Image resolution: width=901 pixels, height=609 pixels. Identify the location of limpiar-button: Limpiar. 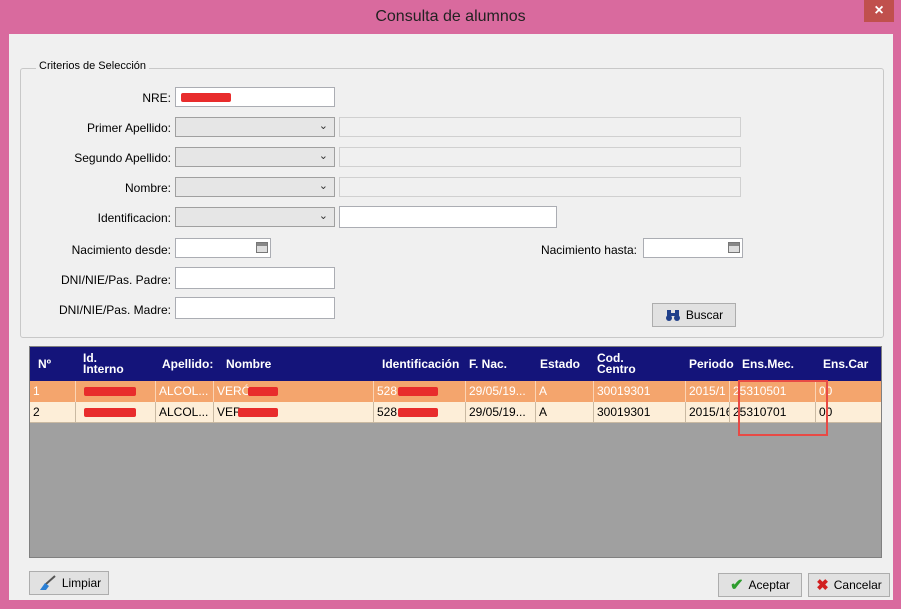
(69, 583).